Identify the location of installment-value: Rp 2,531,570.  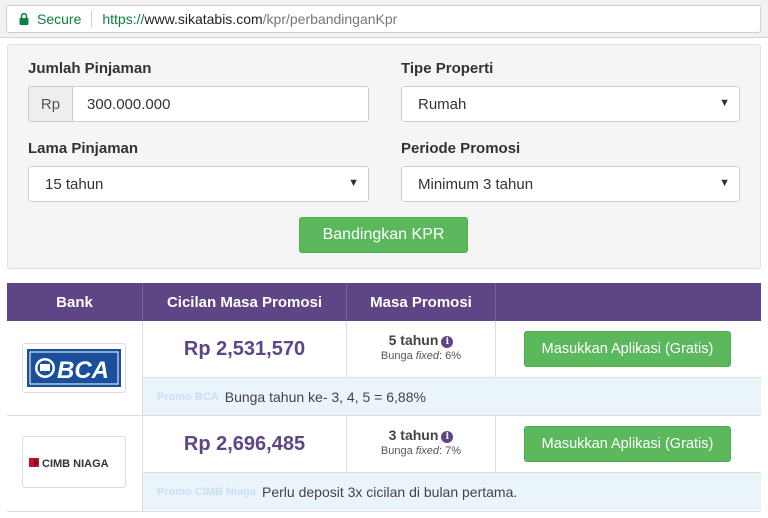
(245, 349).